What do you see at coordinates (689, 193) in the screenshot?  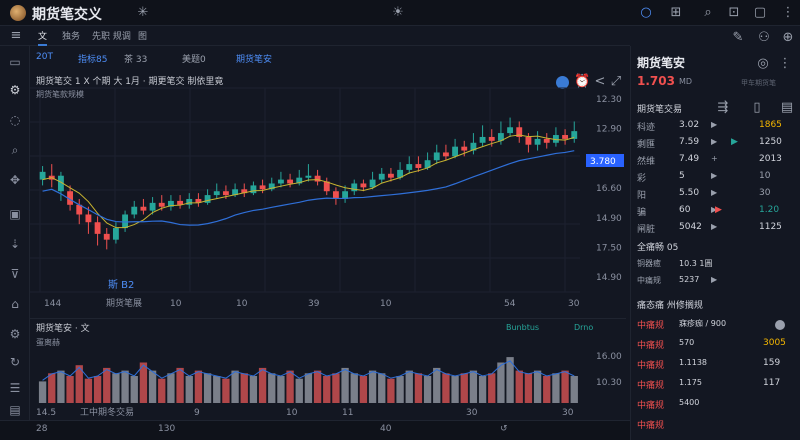 I see `stat-value: 5.50` at bounding box center [689, 193].